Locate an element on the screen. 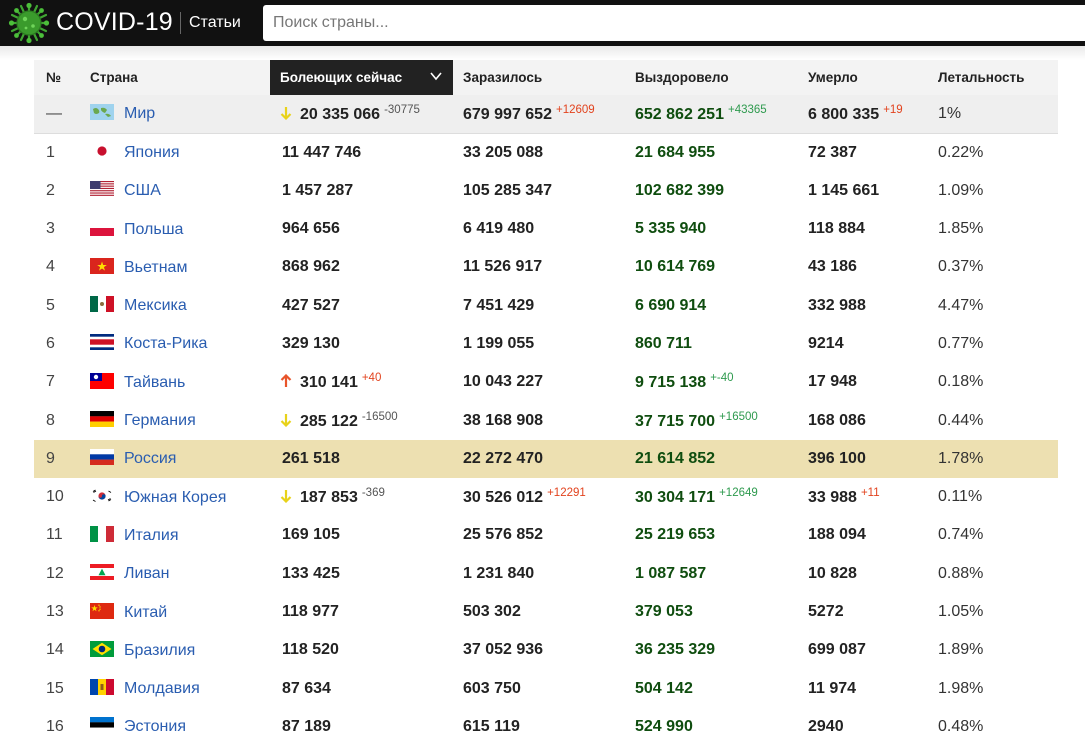  cases-value: 1 231 840 is located at coordinates (499, 573).